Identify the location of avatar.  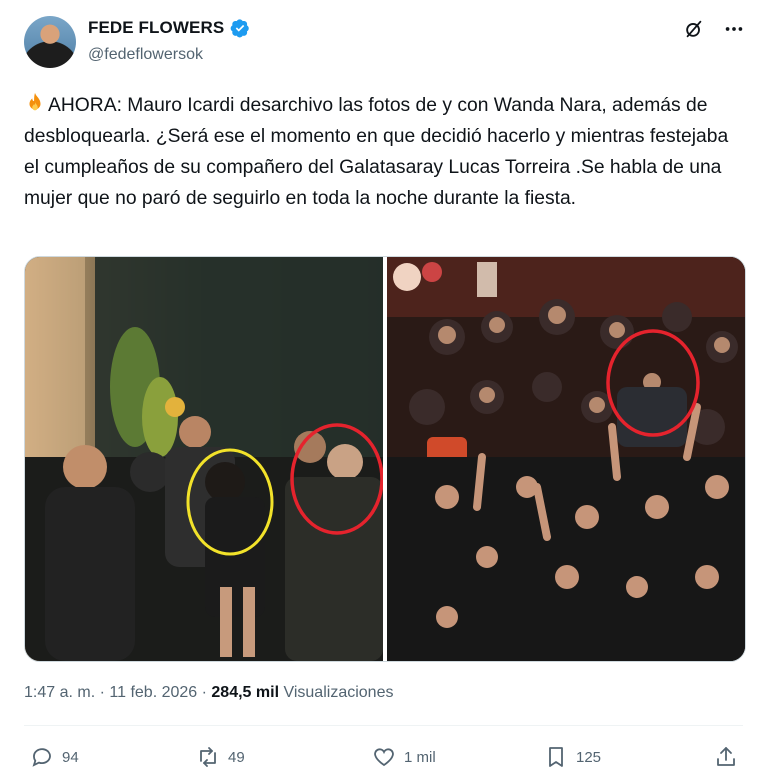
(50, 42).